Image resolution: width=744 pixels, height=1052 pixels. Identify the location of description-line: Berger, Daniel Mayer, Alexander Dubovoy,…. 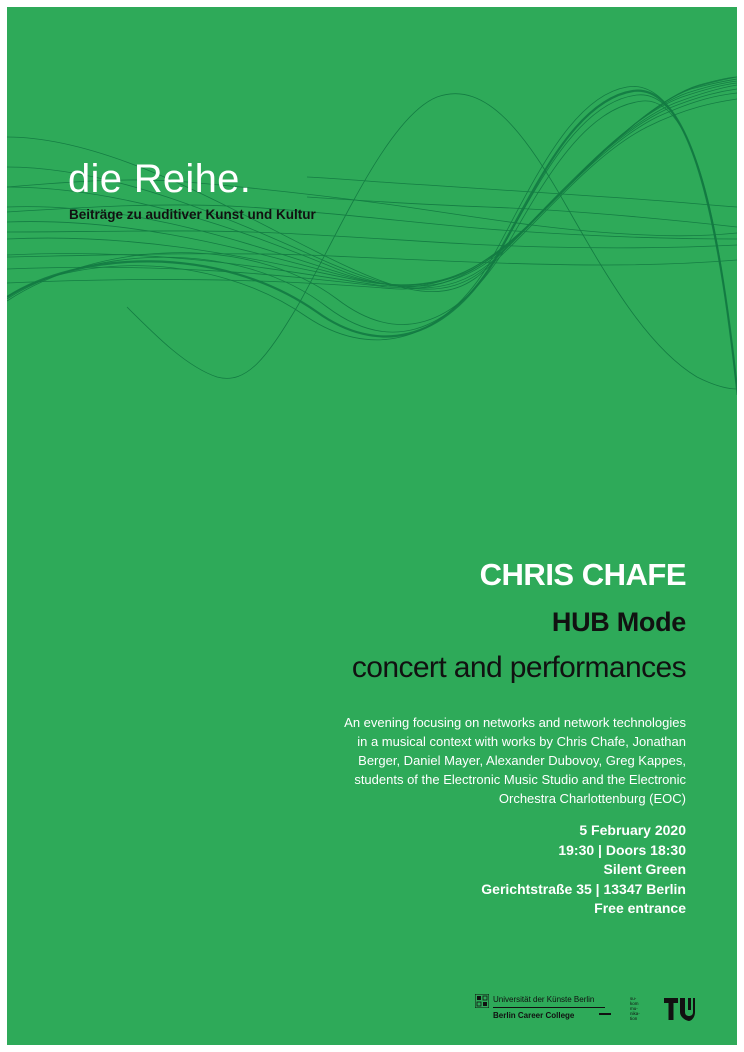
(522, 760).